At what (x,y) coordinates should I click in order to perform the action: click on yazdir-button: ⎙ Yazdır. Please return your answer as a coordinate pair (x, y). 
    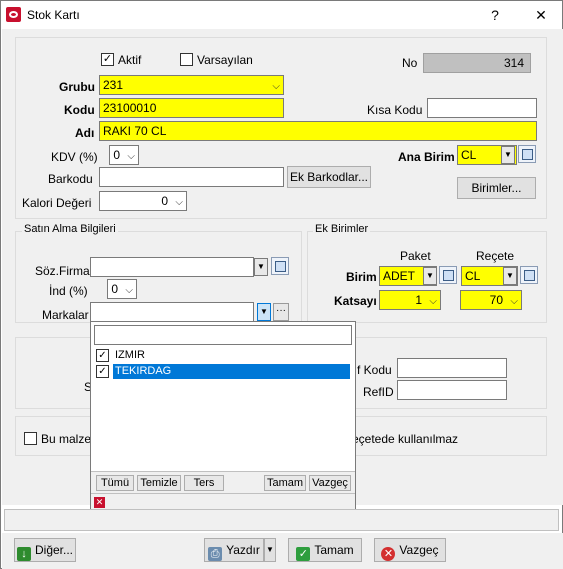
    Looking at the image, I should click on (234, 550).